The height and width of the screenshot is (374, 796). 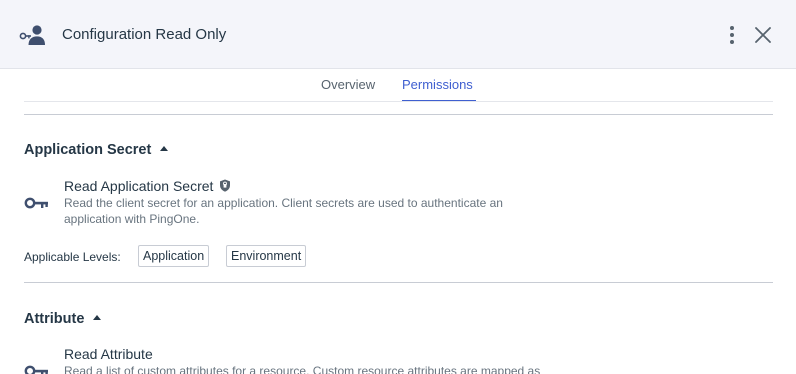 I want to click on section-divider, so click(x=398, y=282).